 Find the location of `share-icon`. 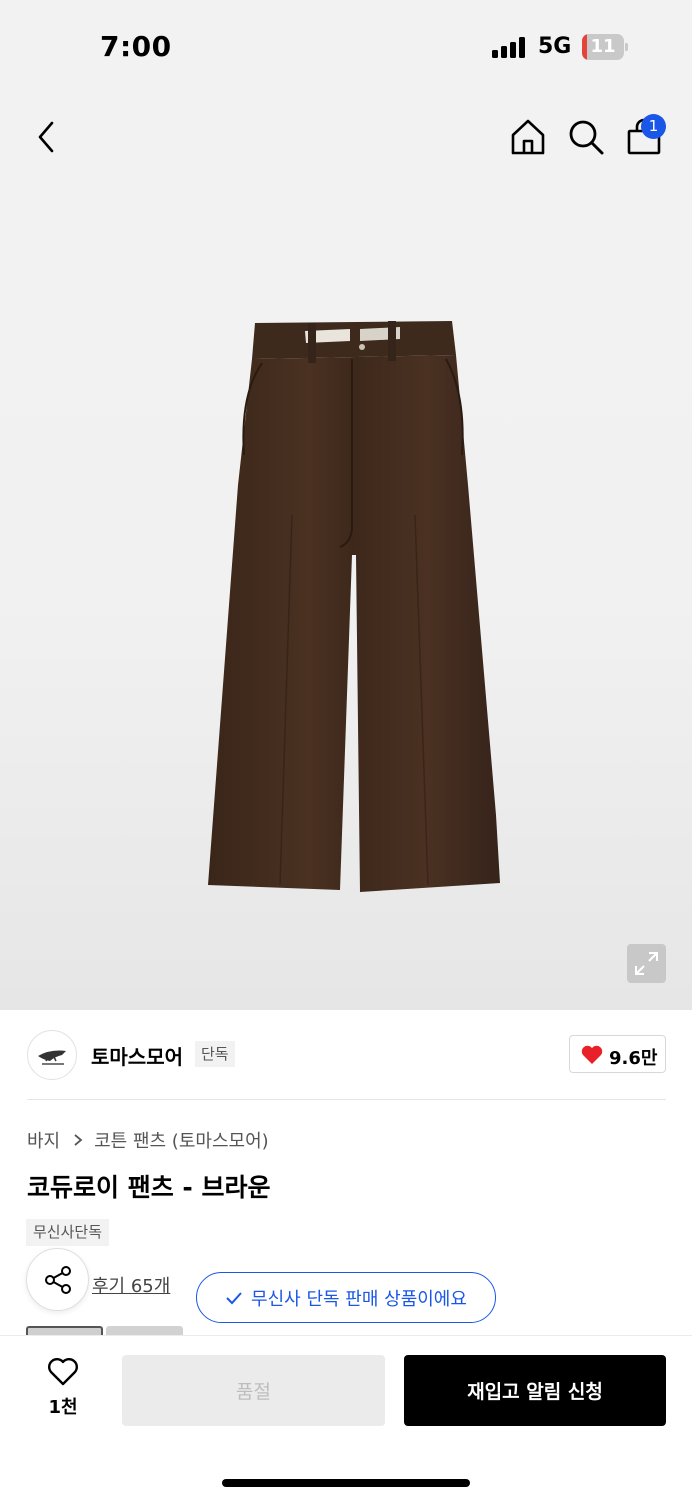

share-icon is located at coordinates (58, 1280).